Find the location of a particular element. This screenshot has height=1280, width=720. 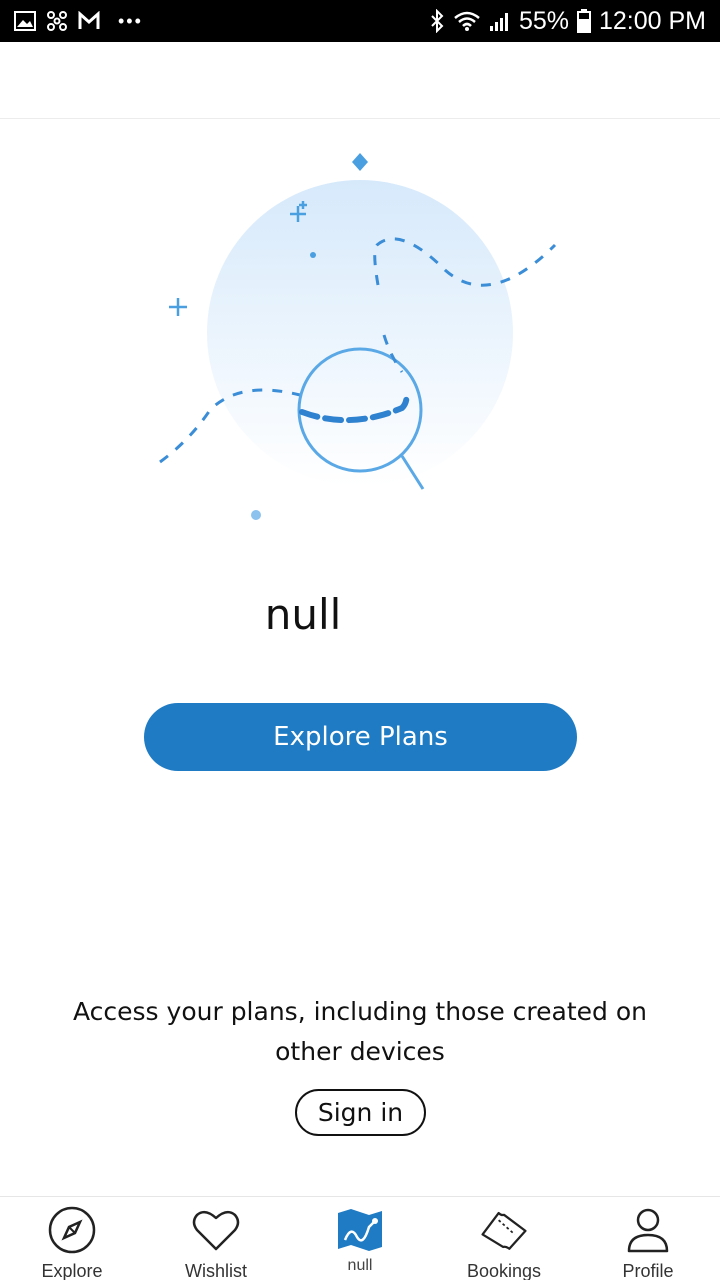

dot-bottom is located at coordinates (256, 515).